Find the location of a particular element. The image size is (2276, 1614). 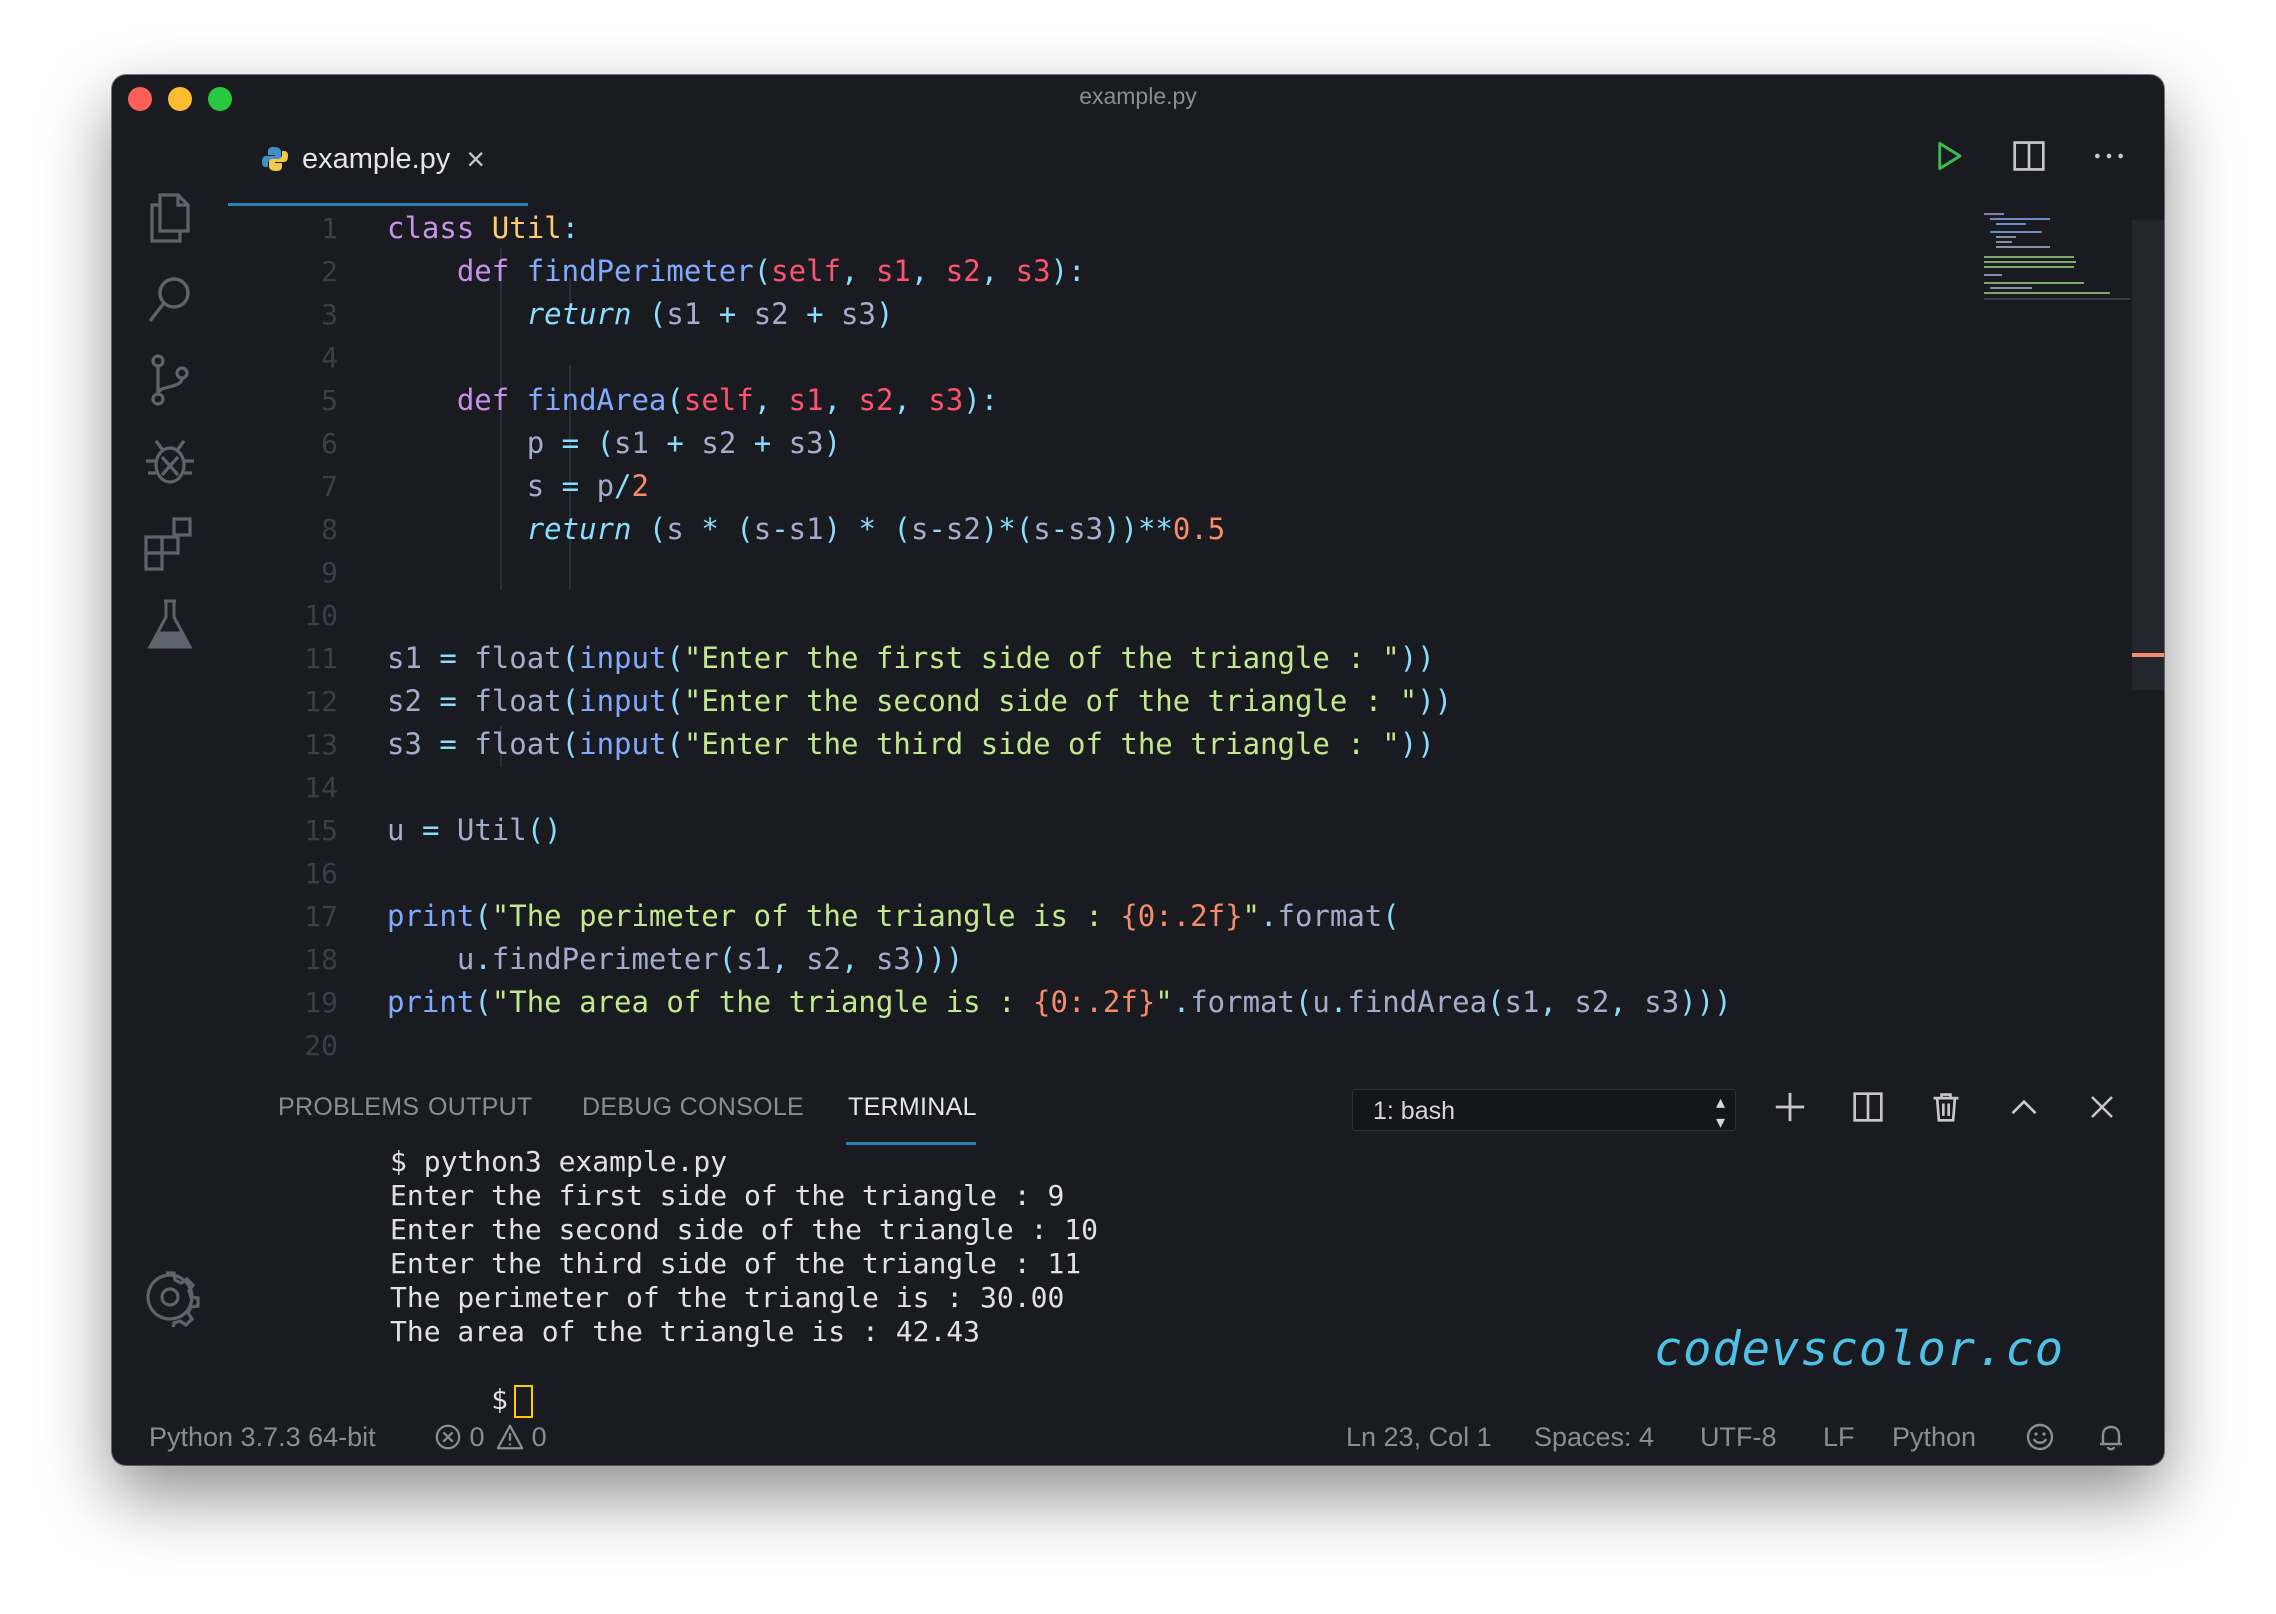

error-count: 0 is located at coordinates (477, 1437).